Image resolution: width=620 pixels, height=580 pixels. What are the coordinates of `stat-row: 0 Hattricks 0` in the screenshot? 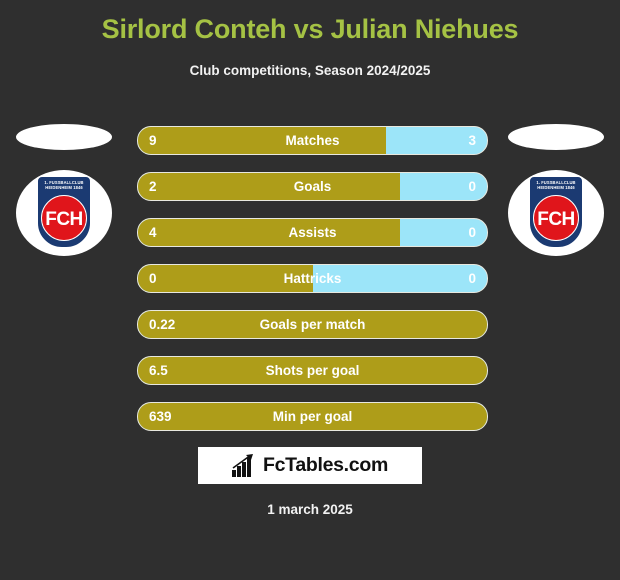 It's located at (312, 278).